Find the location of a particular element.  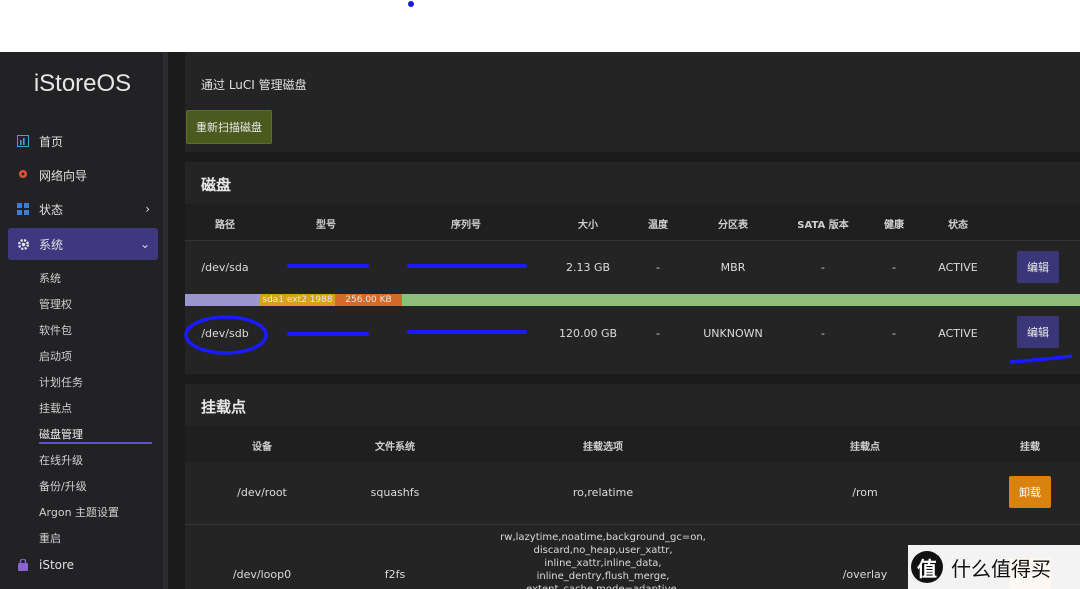

watermark-text: 什么值得买 is located at coordinates (1001, 568).